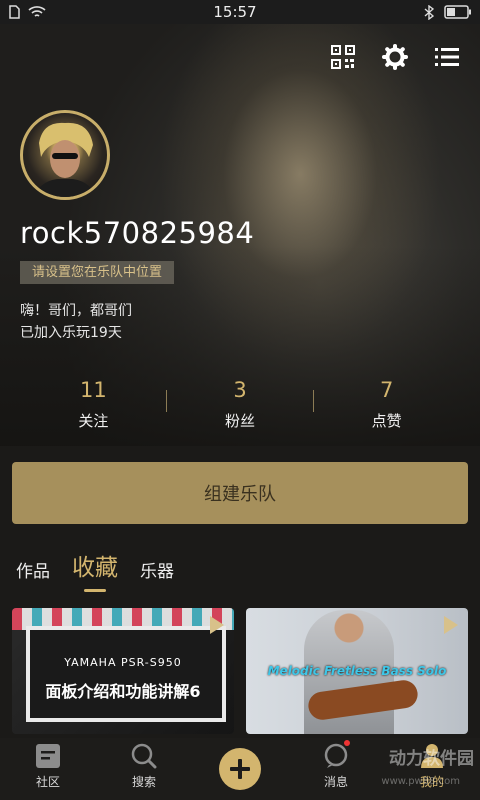  Describe the element at coordinates (143, 782) in the screenshot. I see `nav-label: 搜索` at that location.